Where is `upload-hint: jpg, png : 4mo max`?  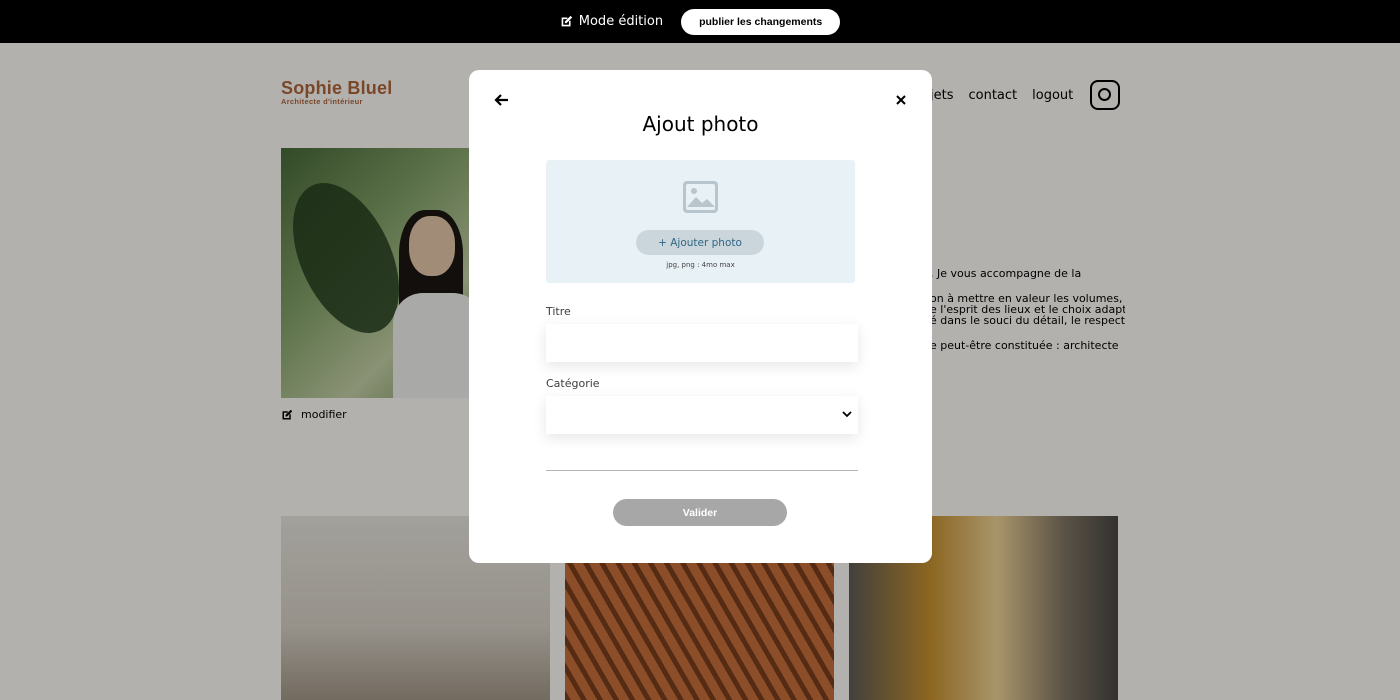 upload-hint: jpg, png : 4mo max is located at coordinates (700, 265).